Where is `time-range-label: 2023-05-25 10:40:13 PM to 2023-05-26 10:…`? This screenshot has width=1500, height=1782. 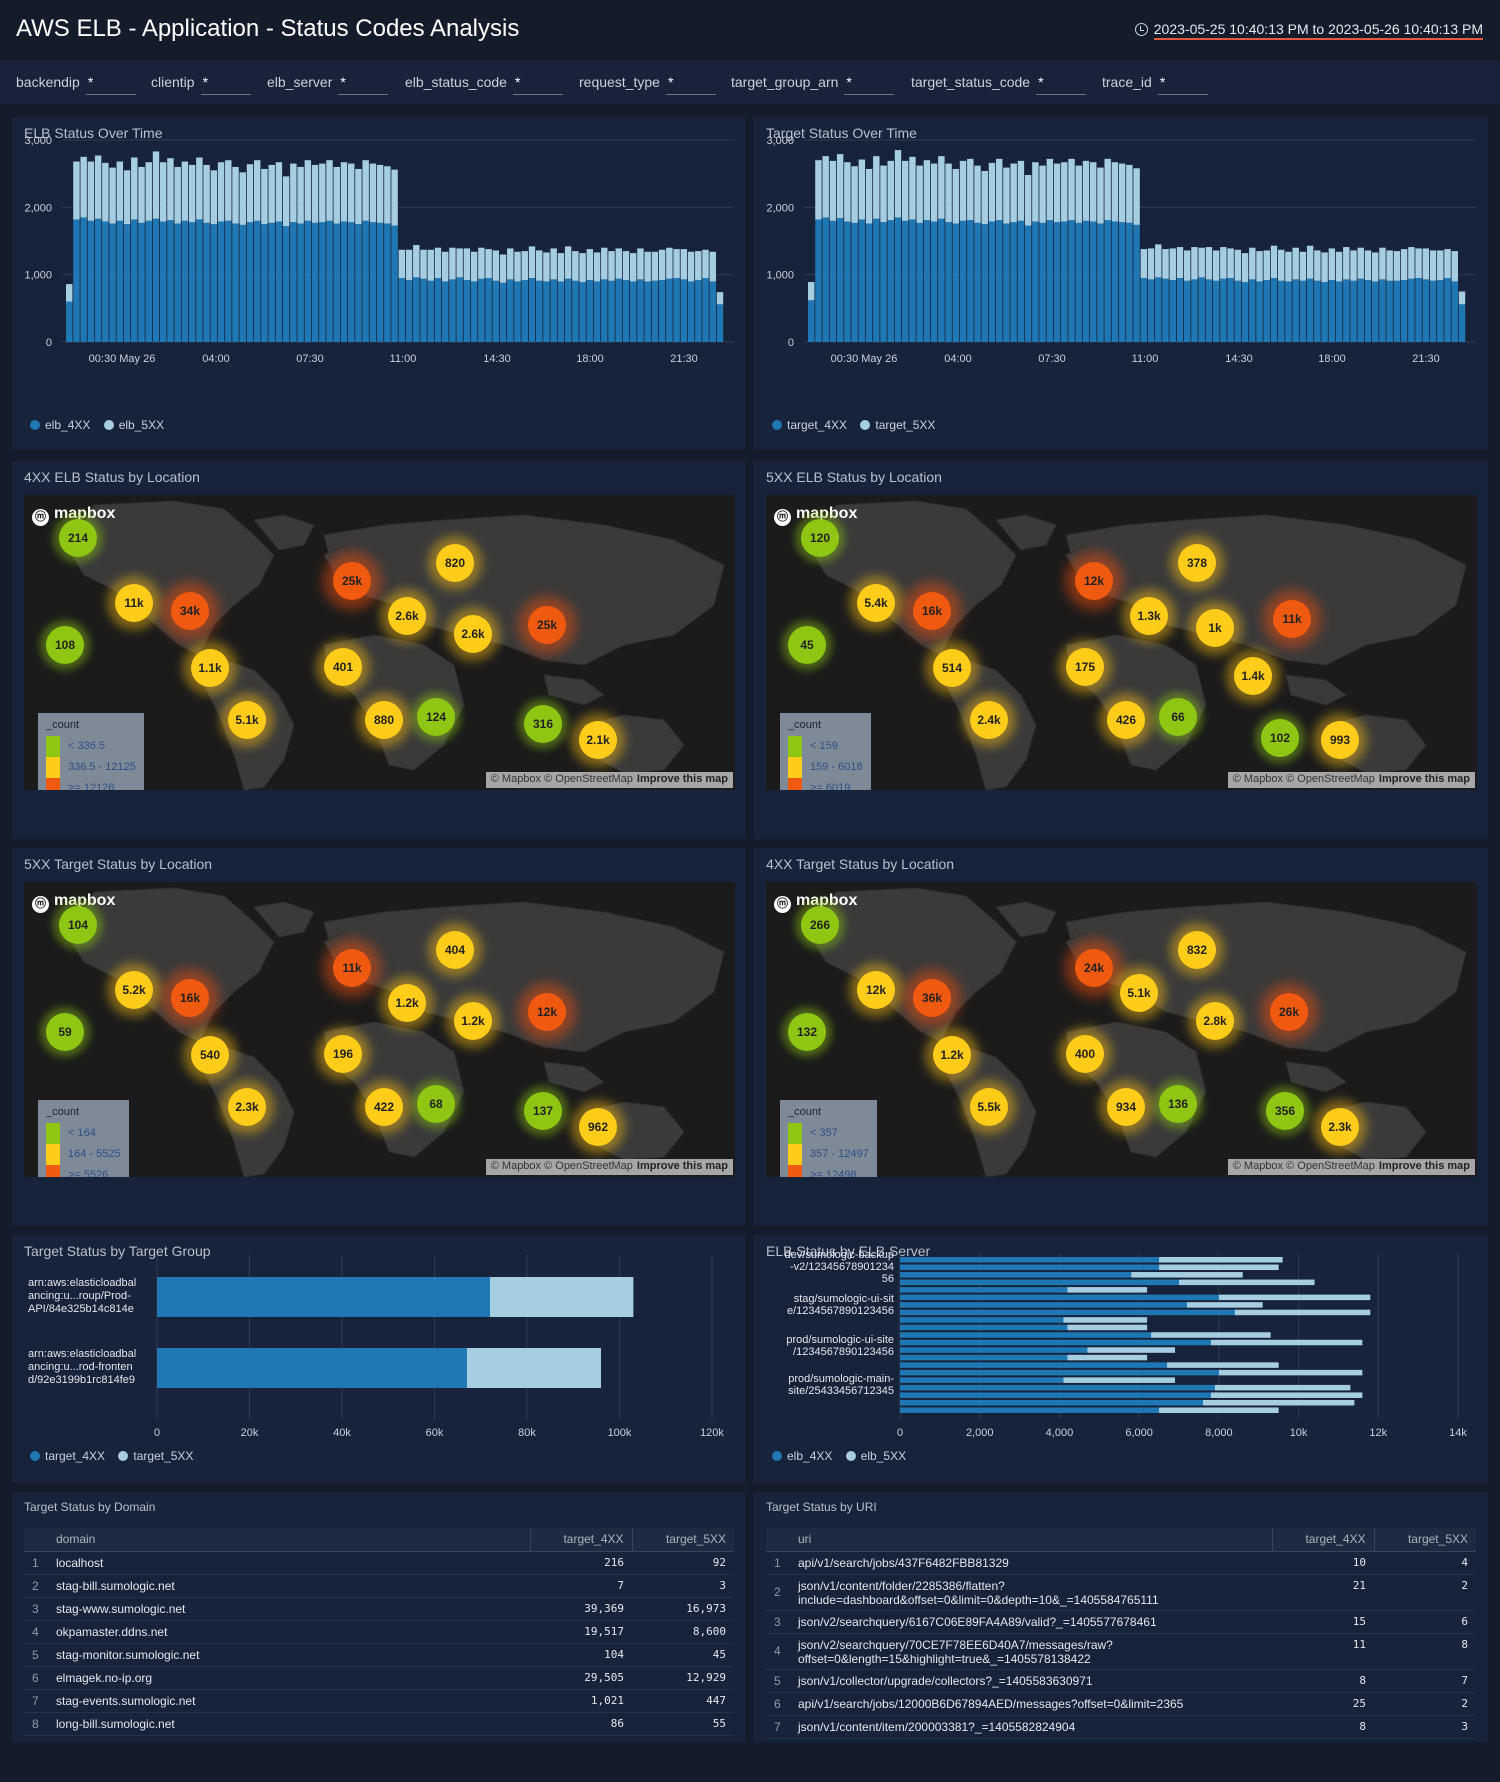 time-range-label: 2023-05-25 10:40:13 PM to 2023-05-26 10:… is located at coordinates (1318, 30).